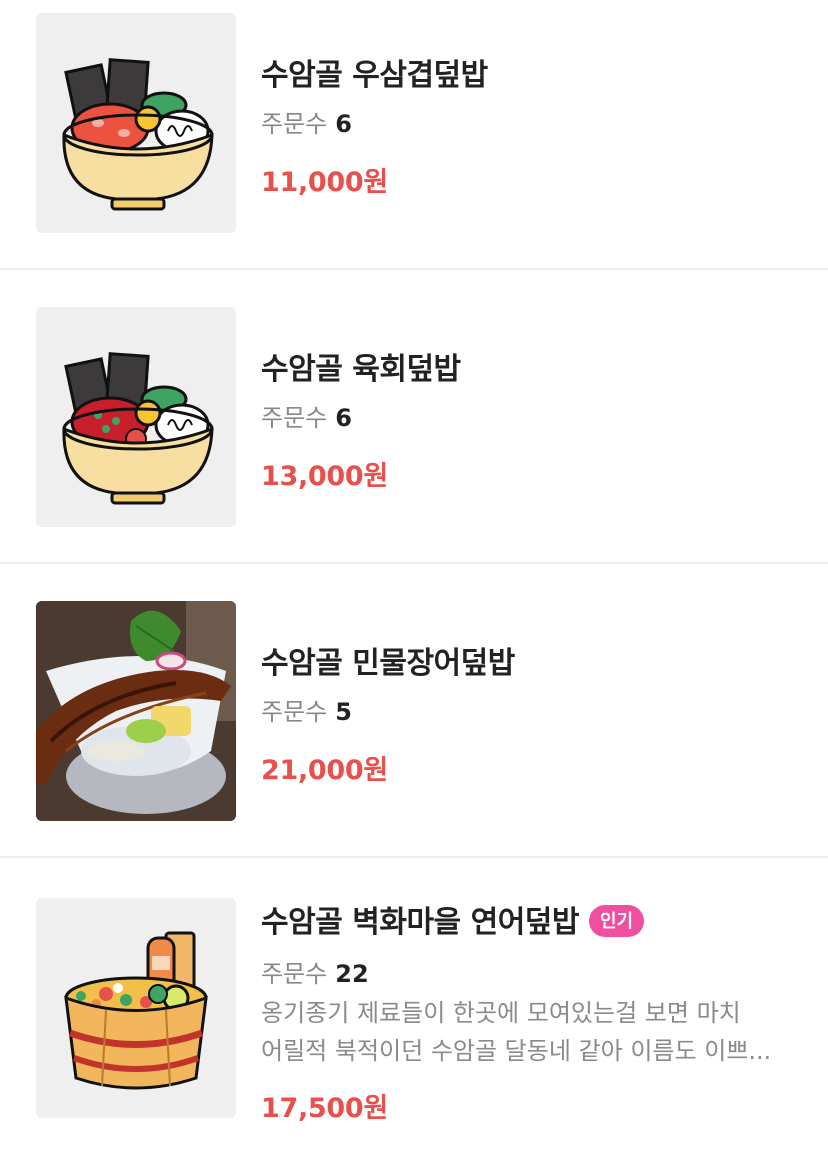 This screenshot has width=828, height=1154. I want to click on menu-item-name: 수암골 민물장어덮밥, so click(388, 663).